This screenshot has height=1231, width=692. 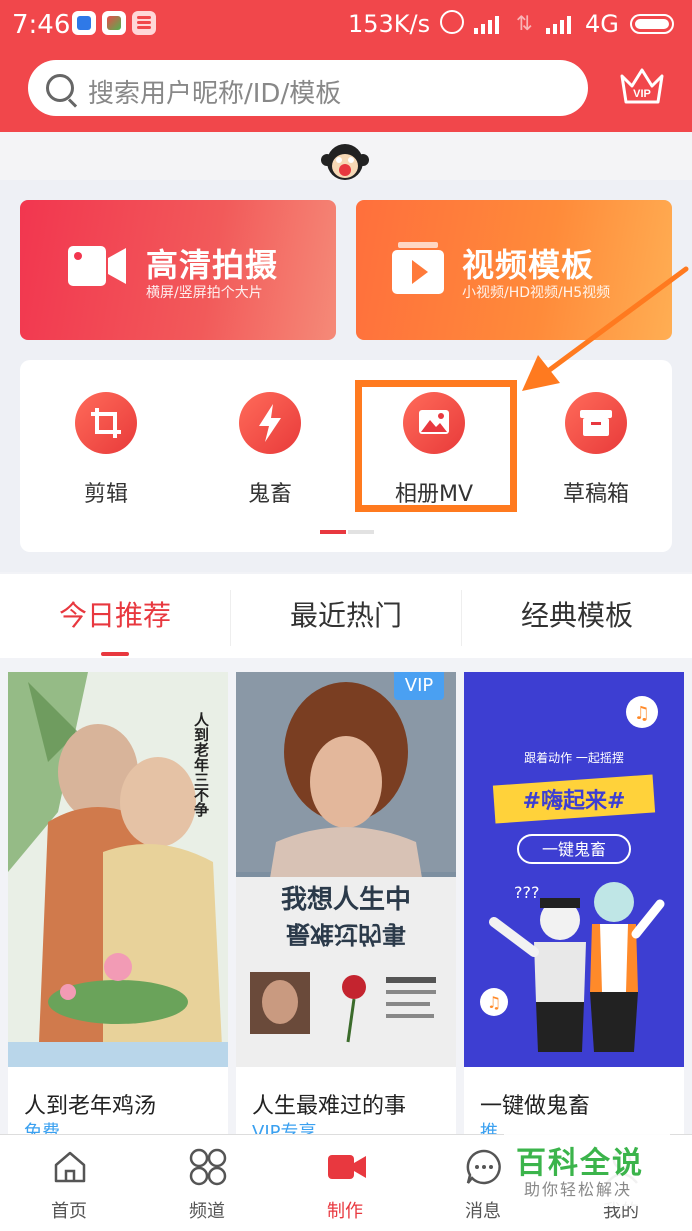 What do you see at coordinates (212, 265) in the screenshot?
I see `hd-shoot-title: 高清拍摄` at bounding box center [212, 265].